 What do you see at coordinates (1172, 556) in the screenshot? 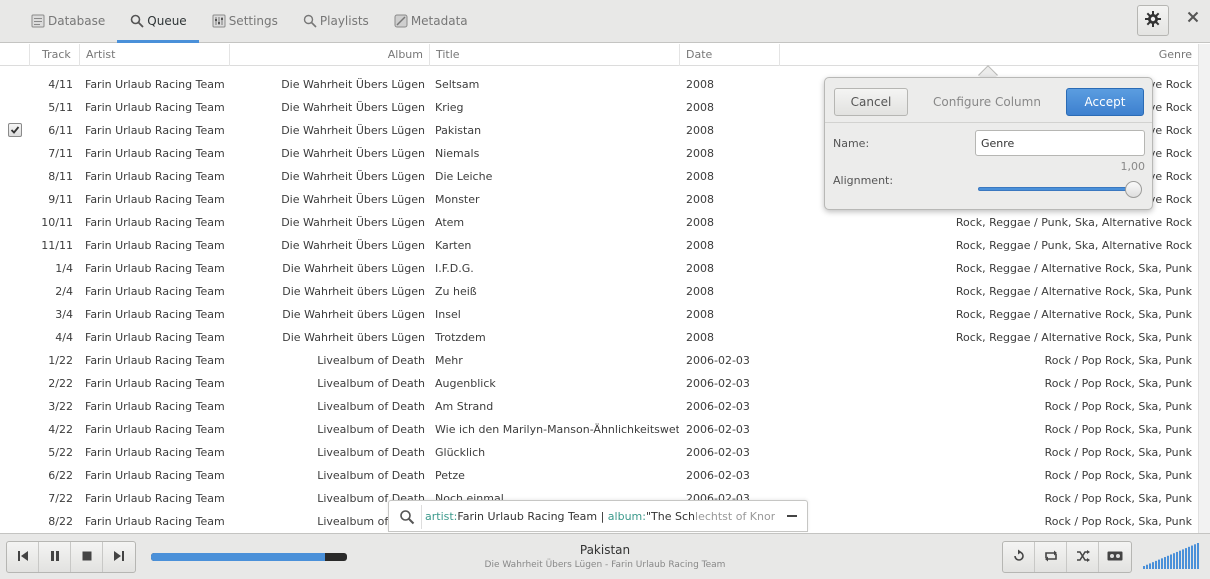
I see `volume-control` at bounding box center [1172, 556].